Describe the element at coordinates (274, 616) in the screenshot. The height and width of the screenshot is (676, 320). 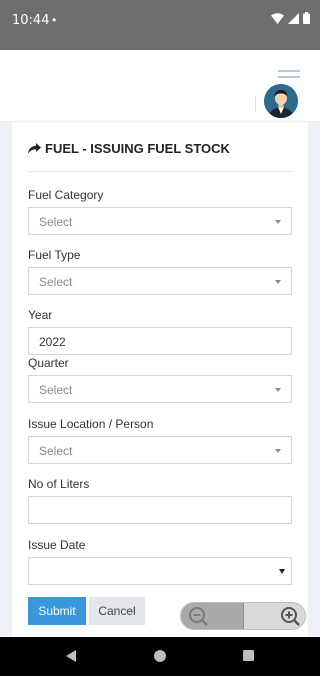
I see `zoom-in-button` at that location.